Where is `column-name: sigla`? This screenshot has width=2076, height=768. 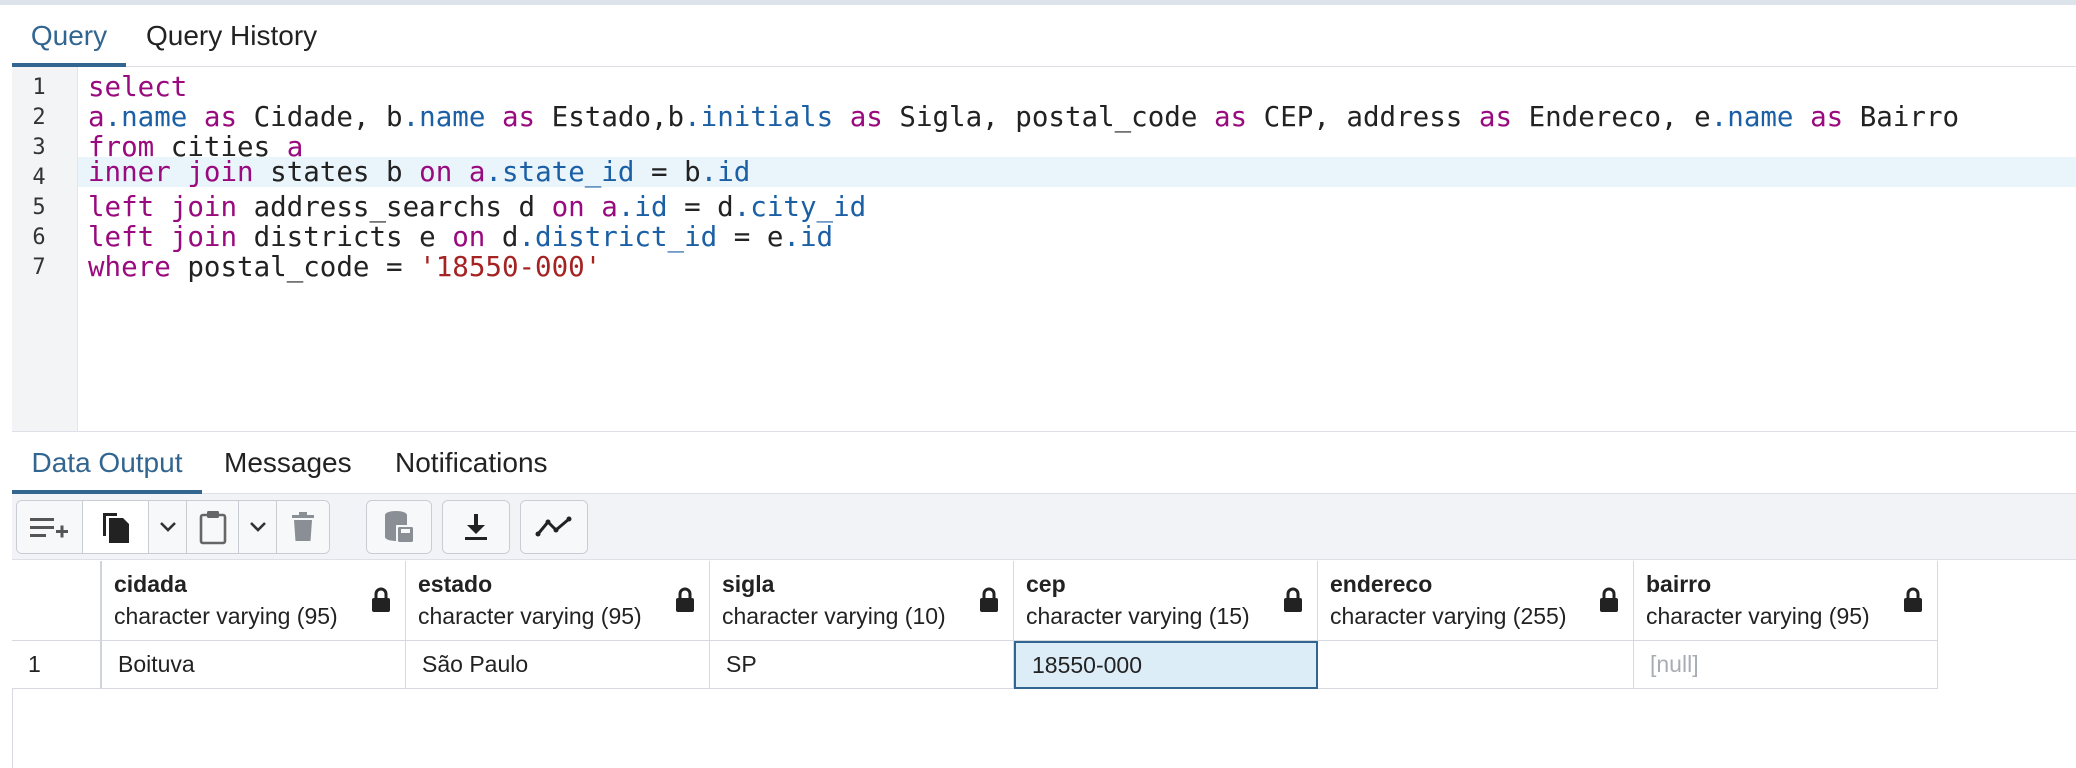 column-name: sigla is located at coordinates (748, 584).